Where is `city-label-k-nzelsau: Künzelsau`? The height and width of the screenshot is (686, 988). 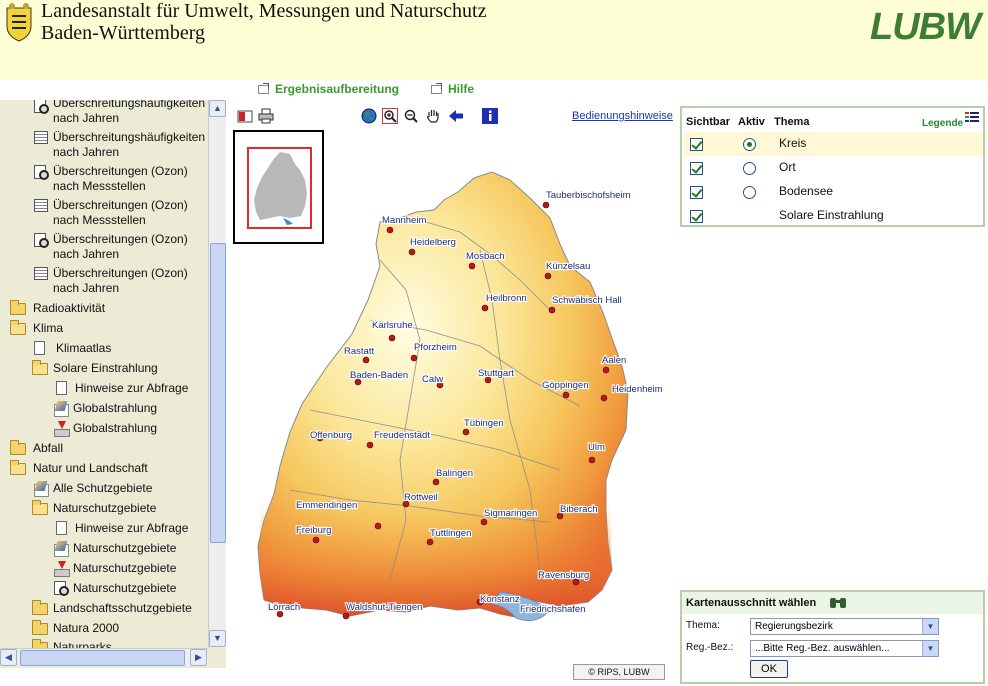 city-label-k-nzelsau: Künzelsau is located at coordinates (568, 266).